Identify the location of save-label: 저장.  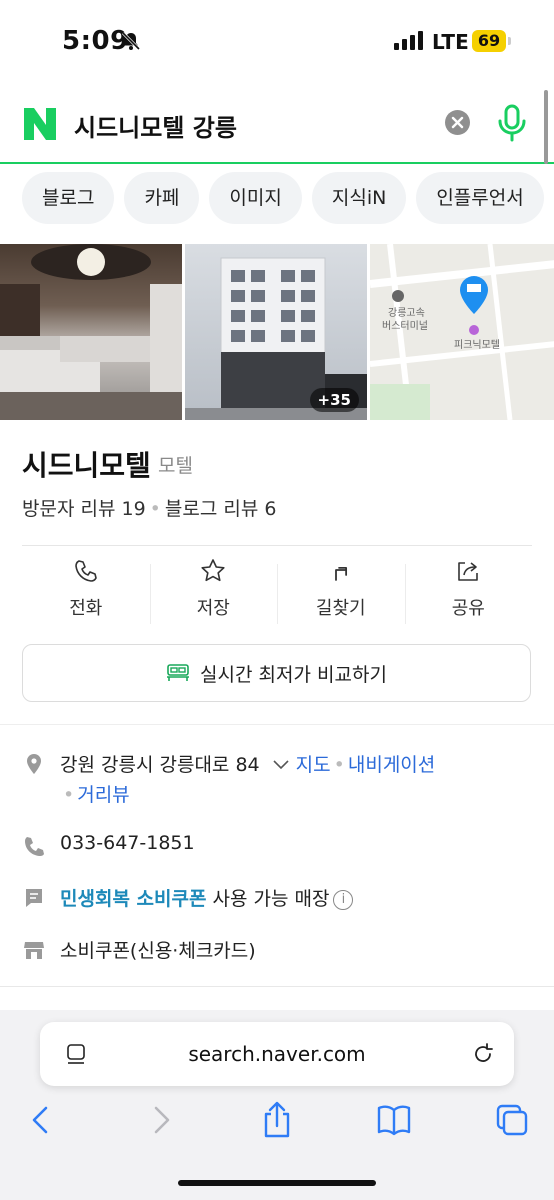
(213, 608).